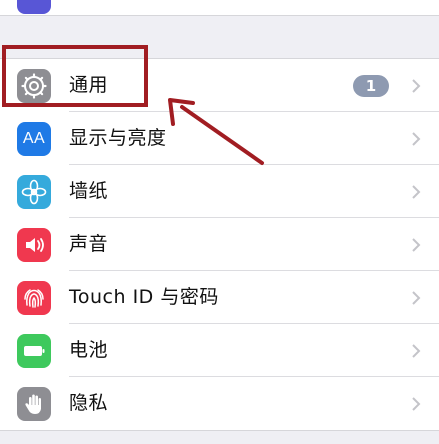  What do you see at coordinates (144, 297) in the screenshot?
I see `settings-row-label: Touch ID 与密码` at bounding box center [144, 297].